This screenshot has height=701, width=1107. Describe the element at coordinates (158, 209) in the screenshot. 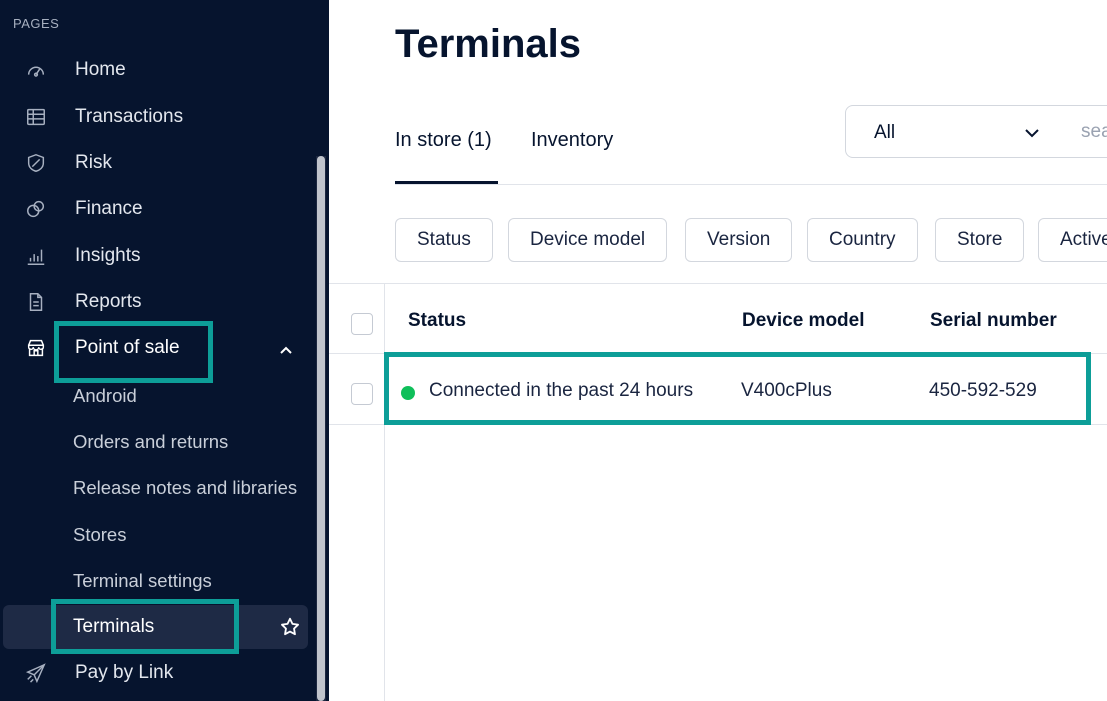

I see `sidebar-item-finance: Finance` at that location.